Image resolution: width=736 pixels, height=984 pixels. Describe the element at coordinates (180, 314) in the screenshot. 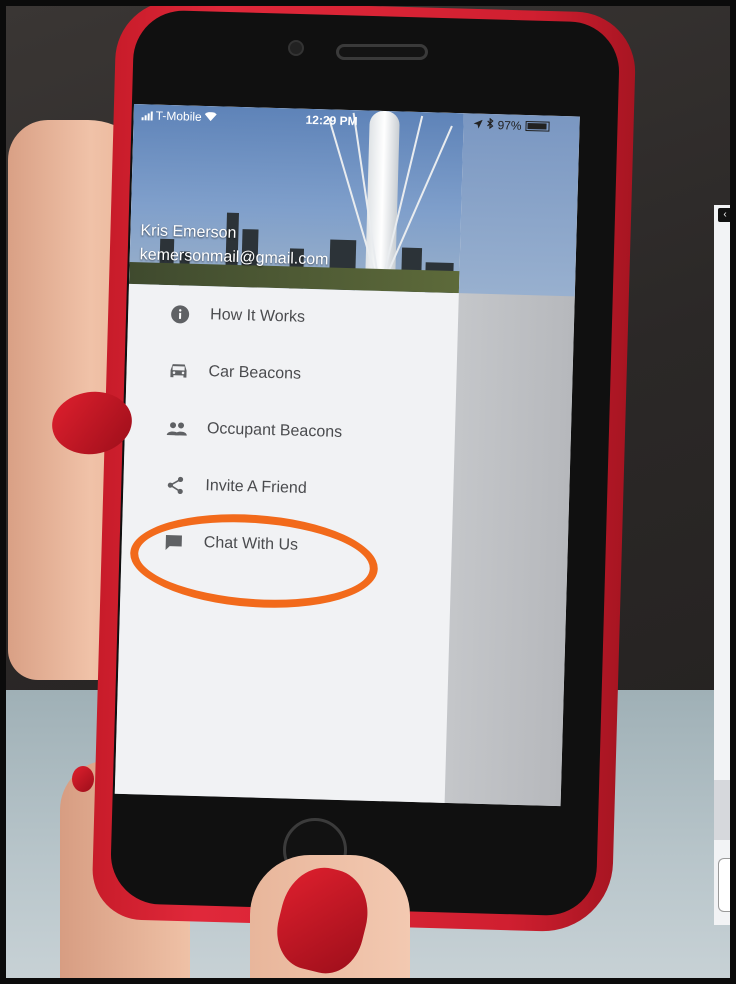

I see `info-icon` at that location.